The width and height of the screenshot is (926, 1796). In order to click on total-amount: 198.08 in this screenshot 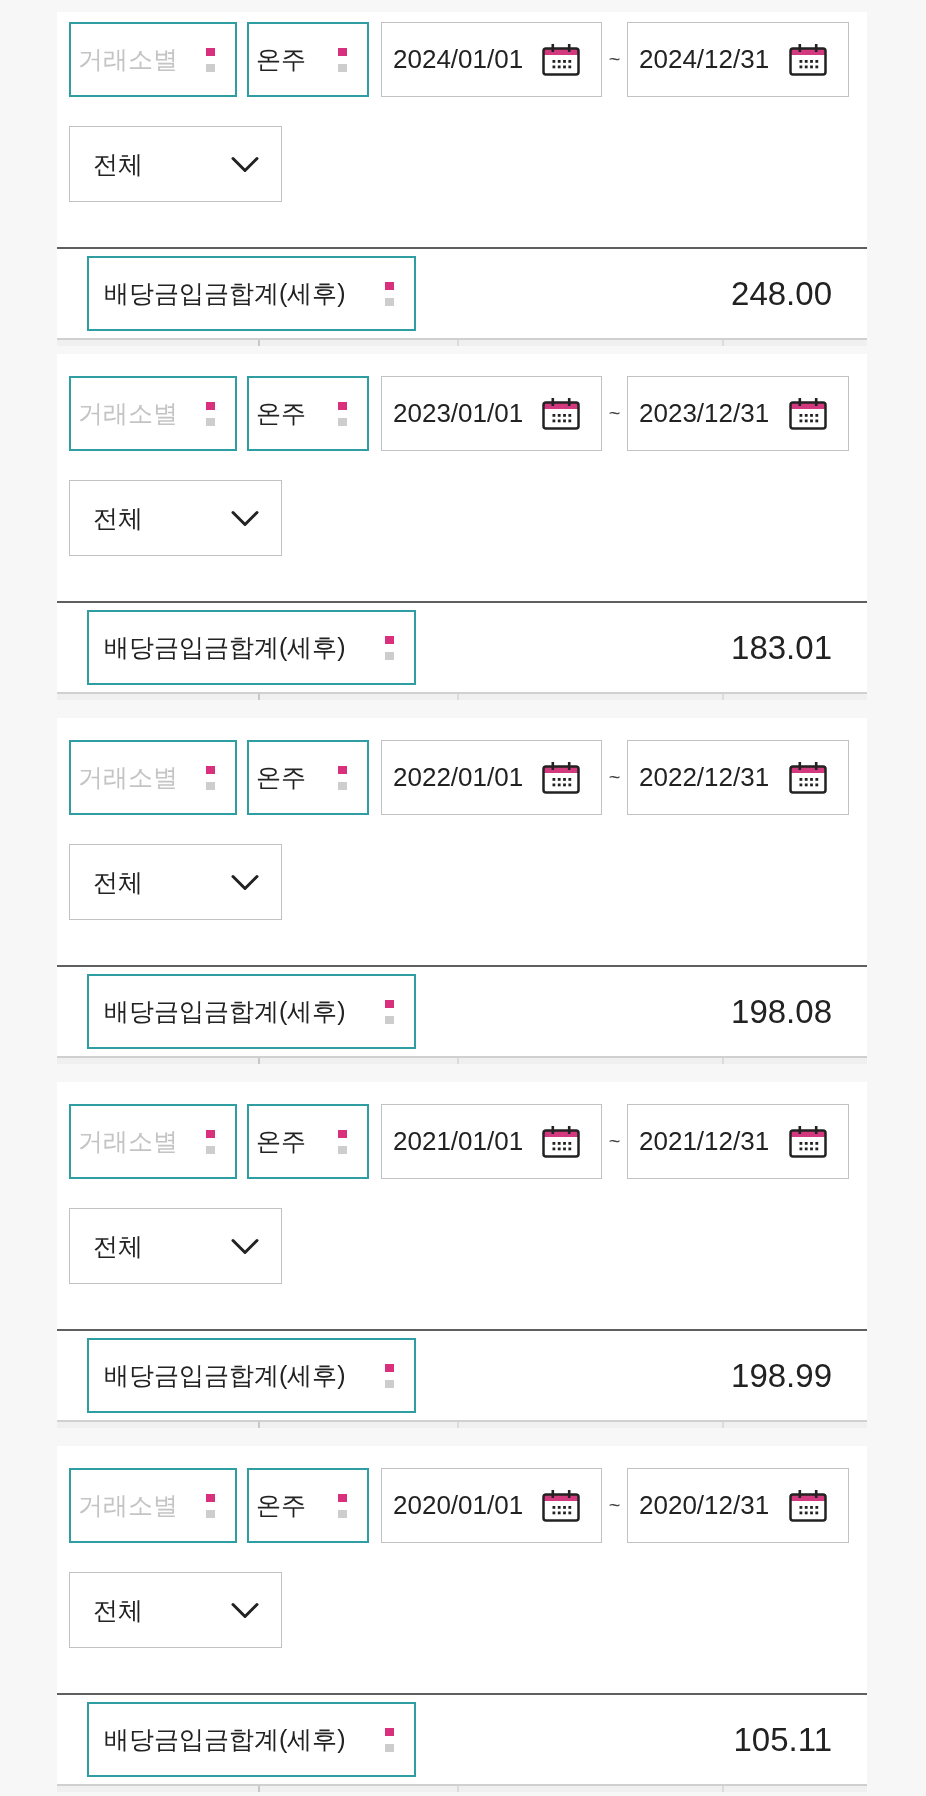, I will do `click(781, 1011)`.